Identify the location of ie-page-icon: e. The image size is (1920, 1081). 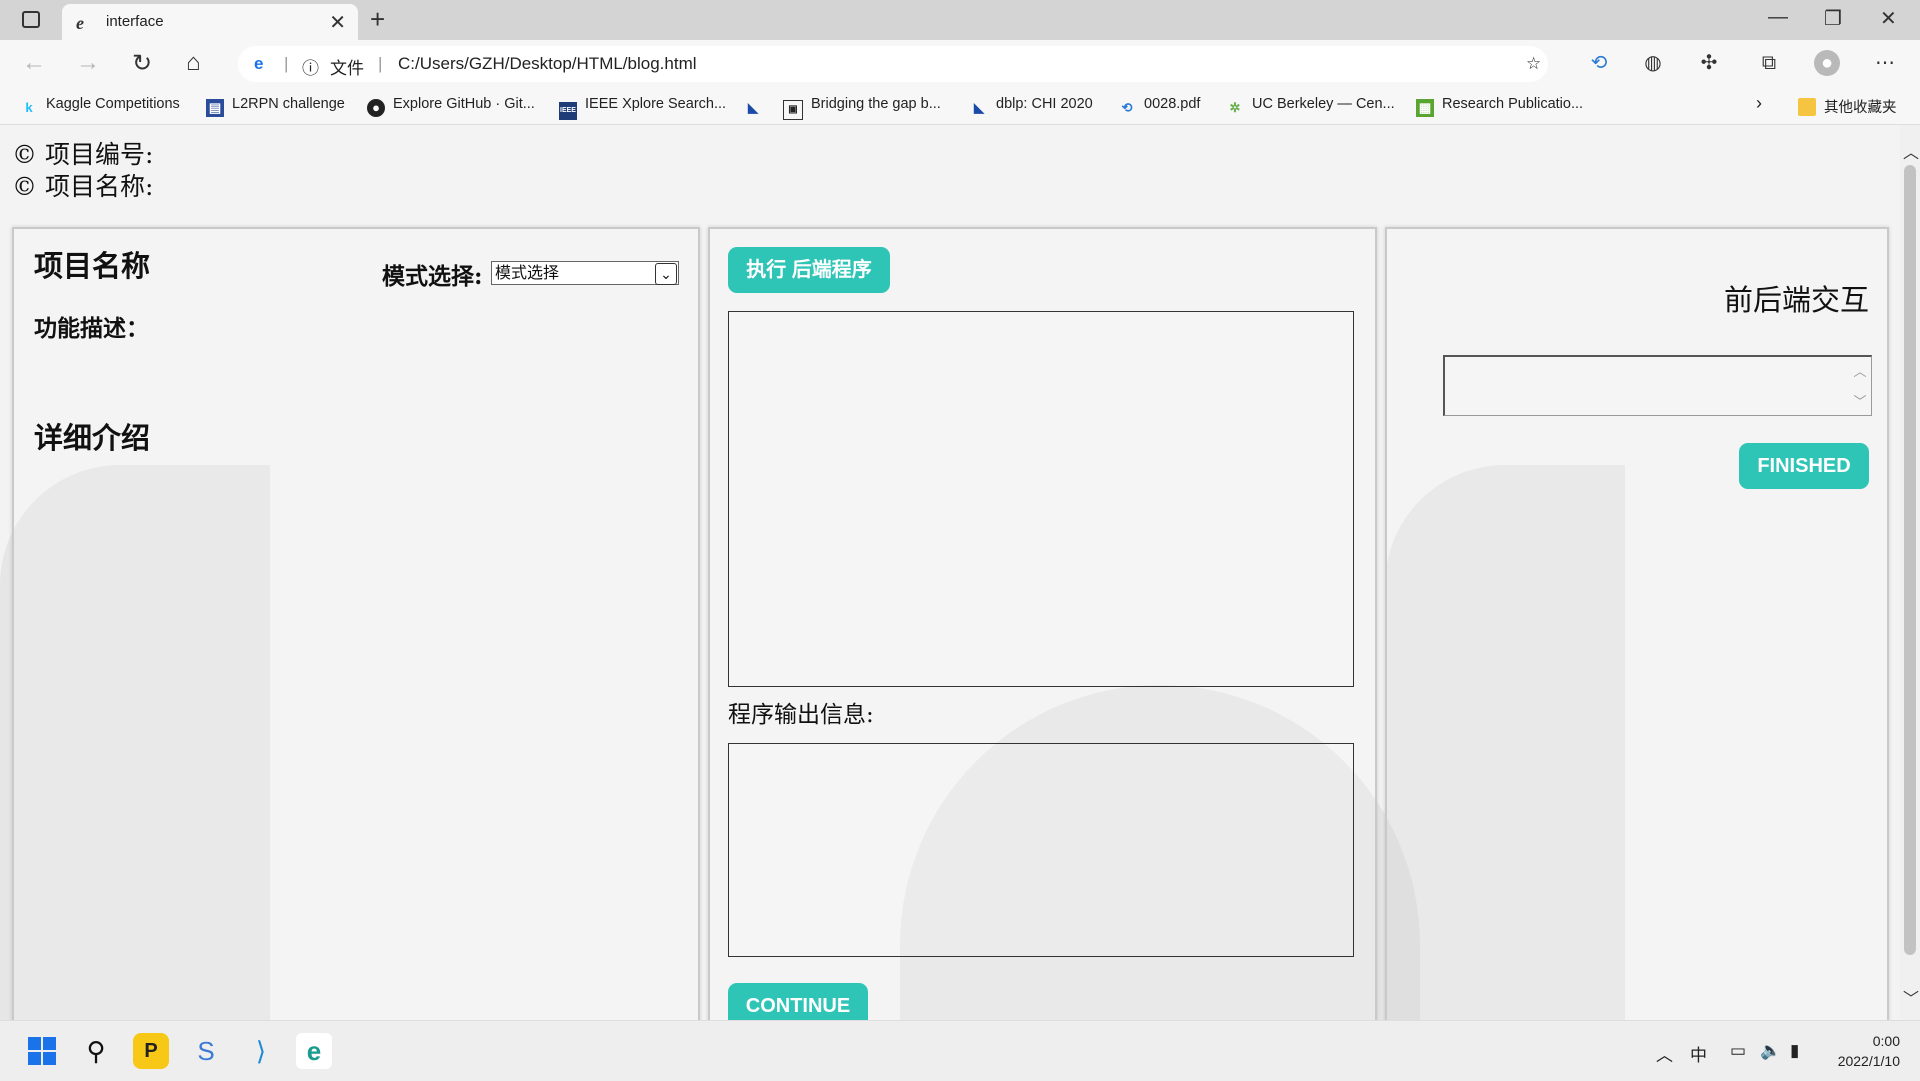
(80, 23).